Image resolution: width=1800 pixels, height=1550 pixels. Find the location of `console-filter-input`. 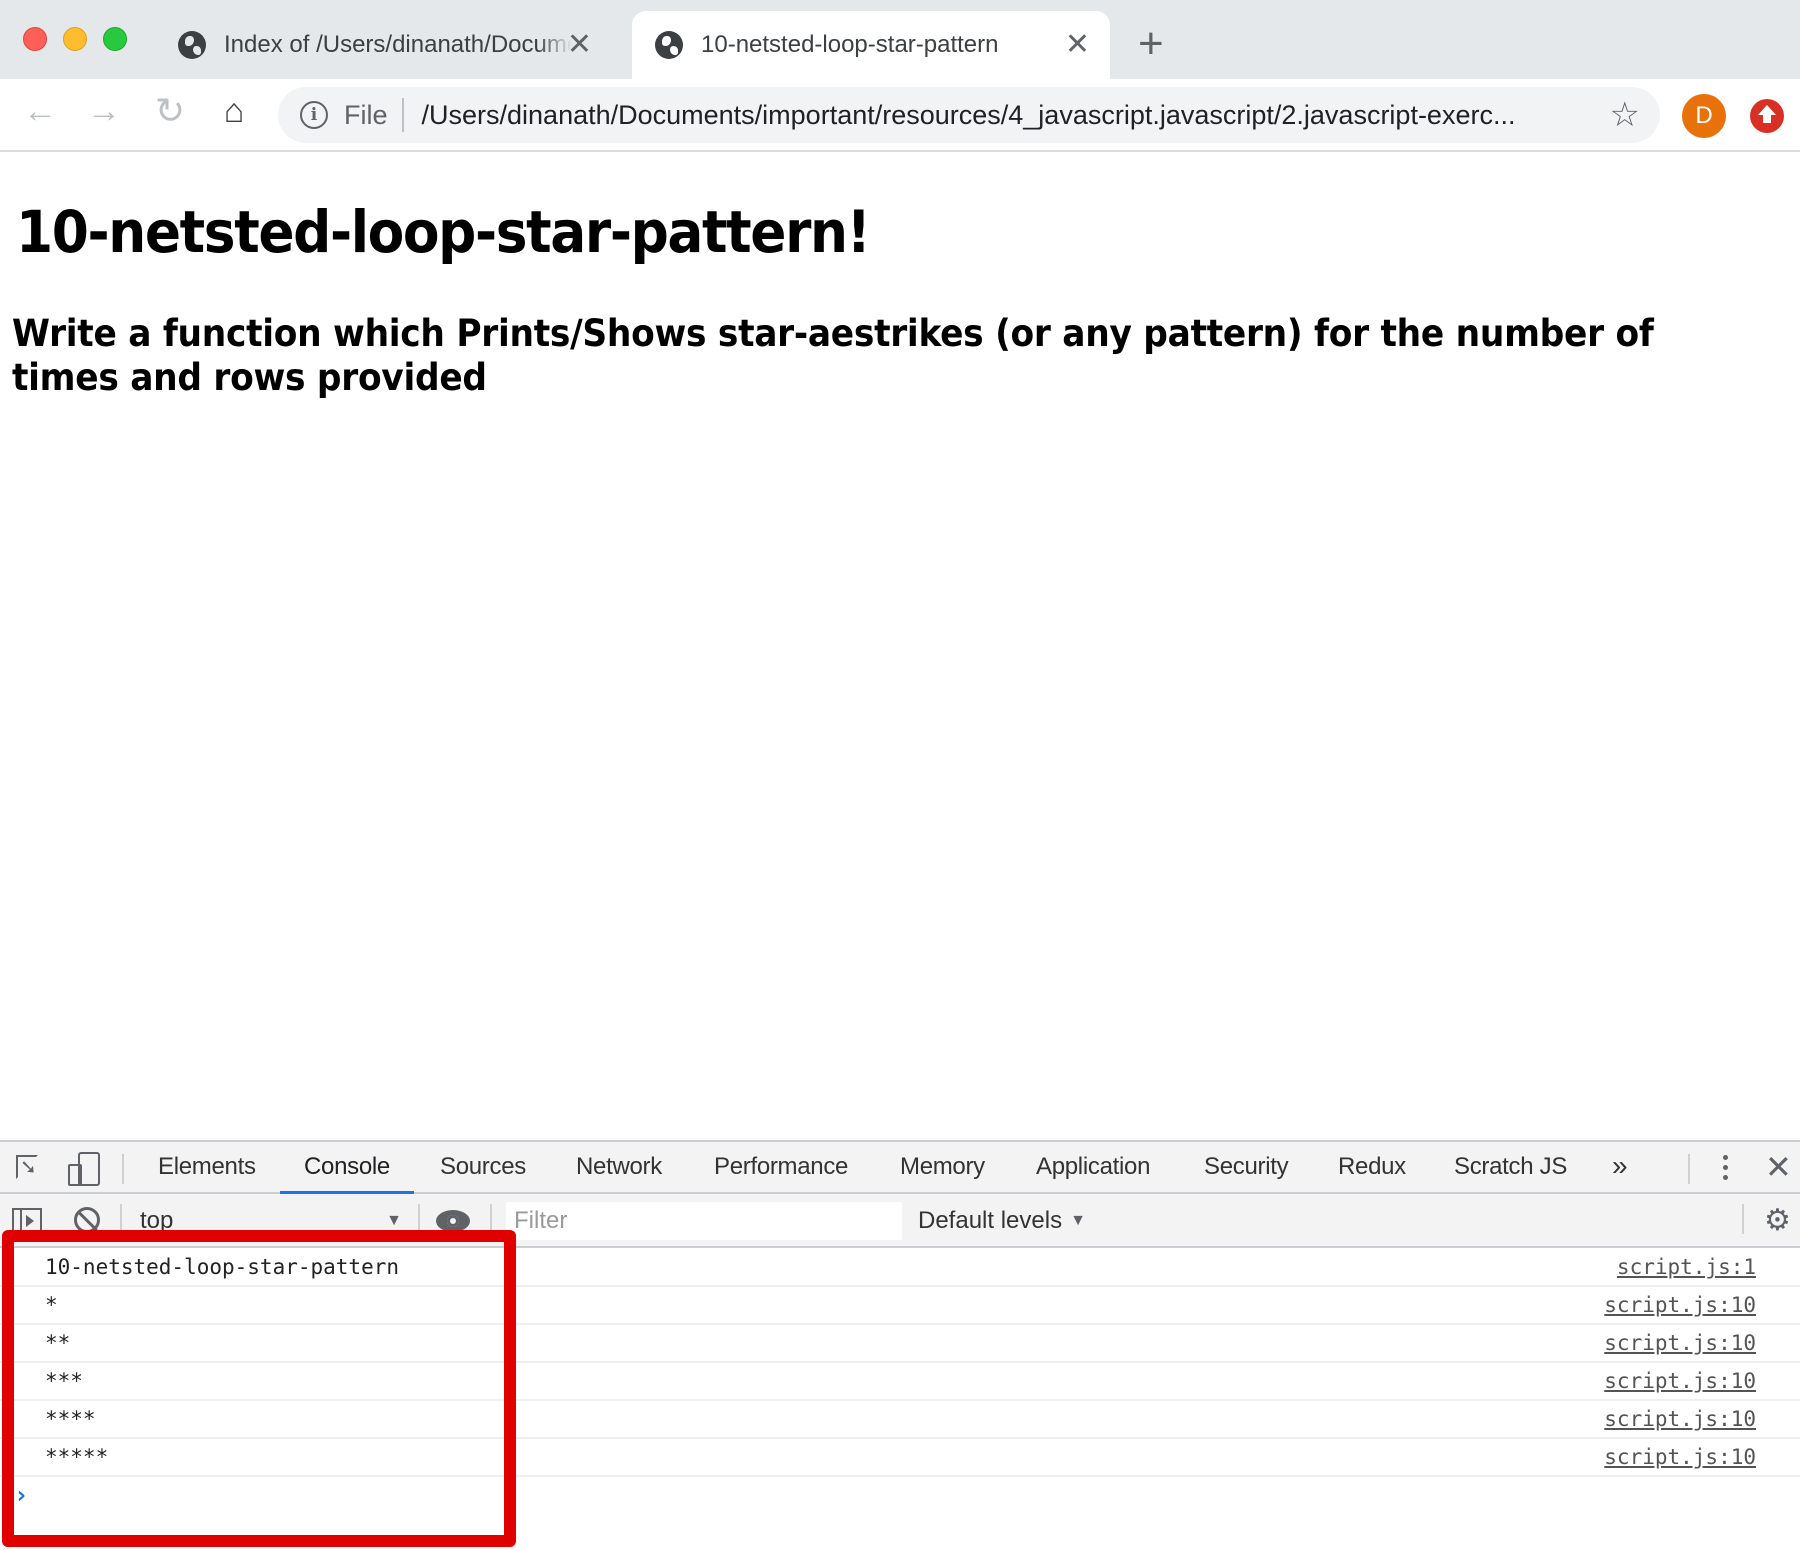

console-filter-input is located at coordinates (704, 1221).